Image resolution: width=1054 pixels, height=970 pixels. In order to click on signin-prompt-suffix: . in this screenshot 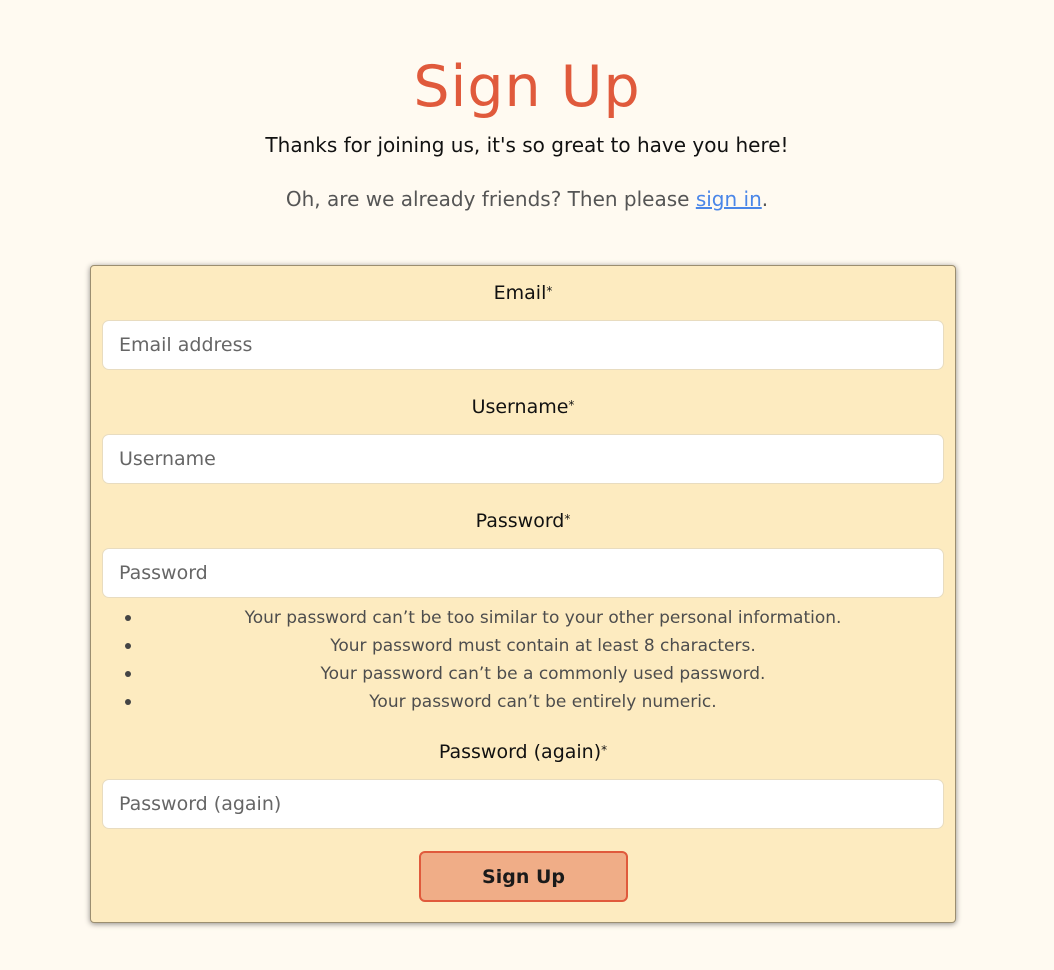, I will do `click(765, 199)`.